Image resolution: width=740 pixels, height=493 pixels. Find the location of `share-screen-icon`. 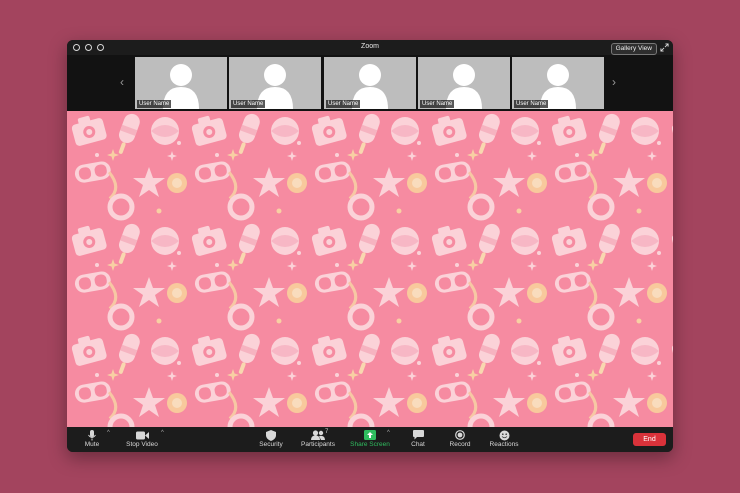

share-screen-icon is located at coordinates (370, 435).